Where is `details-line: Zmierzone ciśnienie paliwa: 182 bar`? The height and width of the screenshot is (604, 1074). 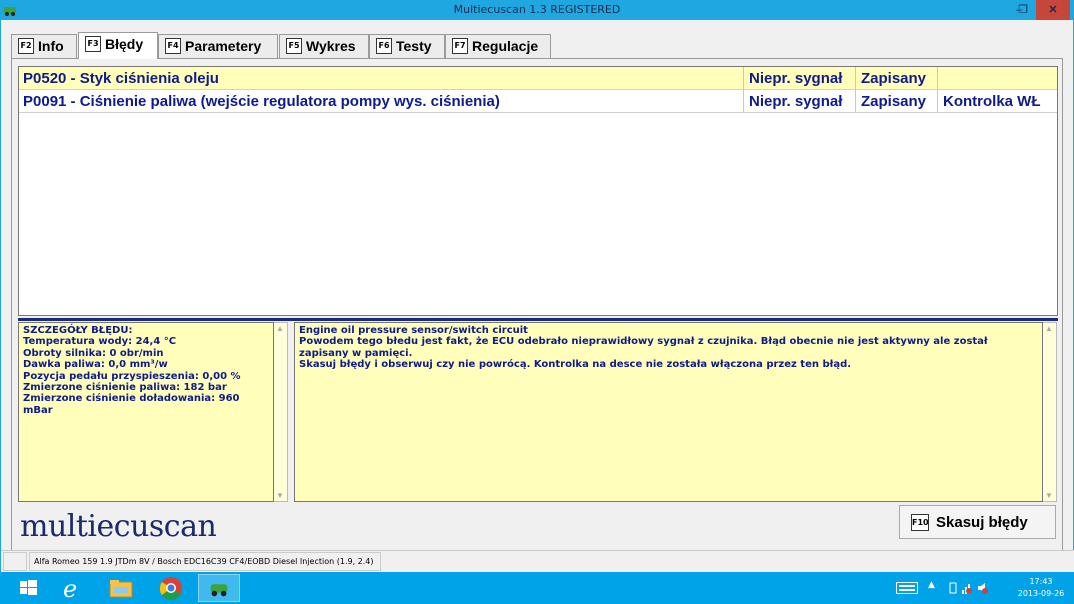
details-line: Zmierzone ciśnienie paliwa: 182 bar is located at coordinates (125, 388).